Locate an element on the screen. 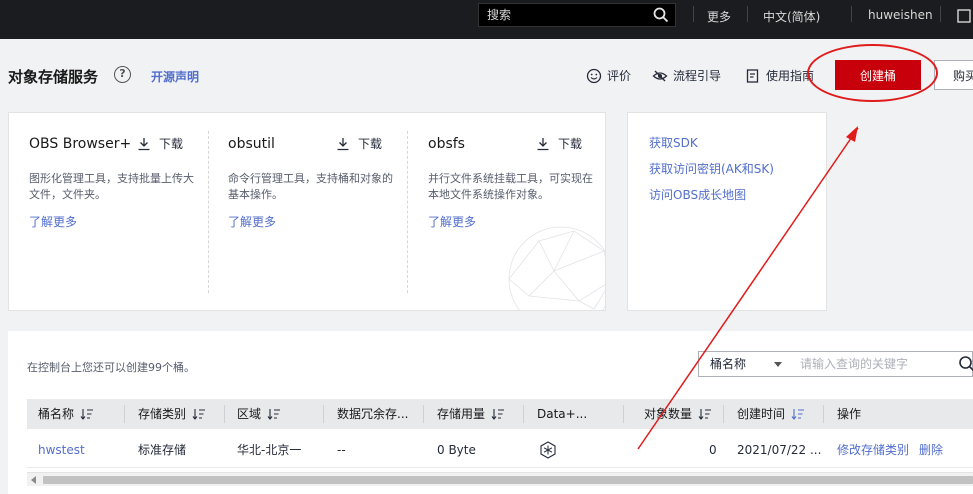 Image resolution: width=973 pixels, height=494 pixels. smile-icon is located at coordinates (594, 75).